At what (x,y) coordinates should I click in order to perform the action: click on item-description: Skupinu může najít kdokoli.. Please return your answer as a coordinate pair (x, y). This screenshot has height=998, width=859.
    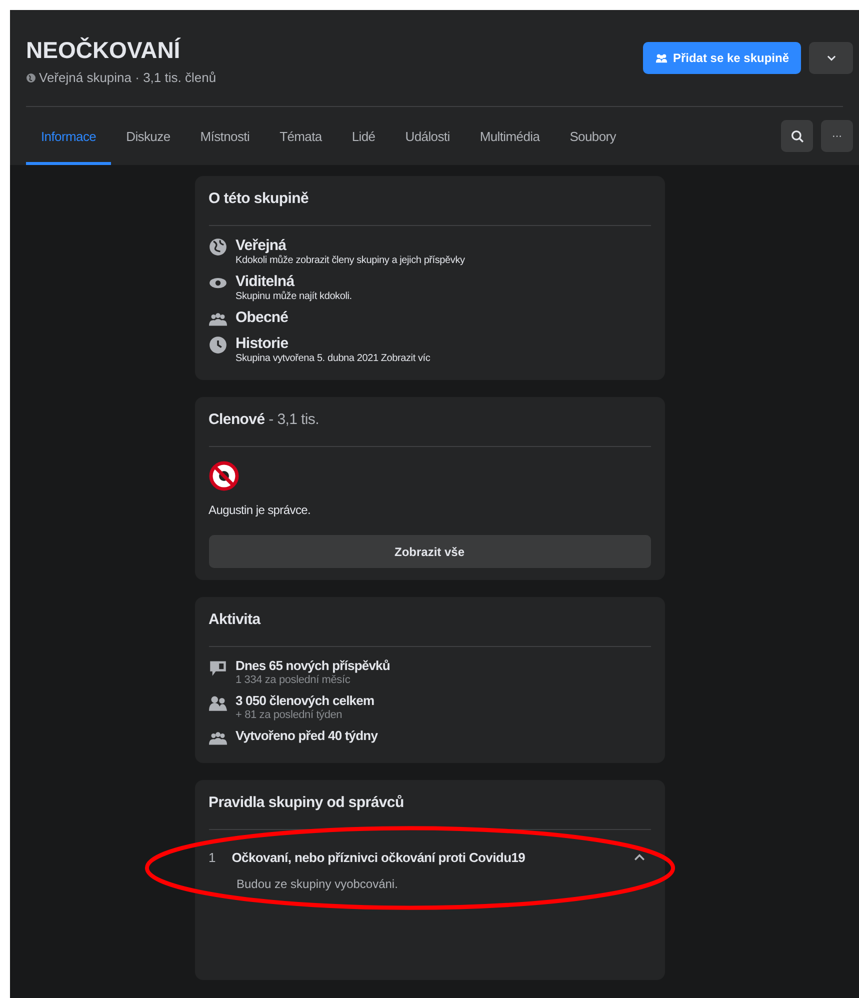
    Looking at the image, I should click on (294, 296).